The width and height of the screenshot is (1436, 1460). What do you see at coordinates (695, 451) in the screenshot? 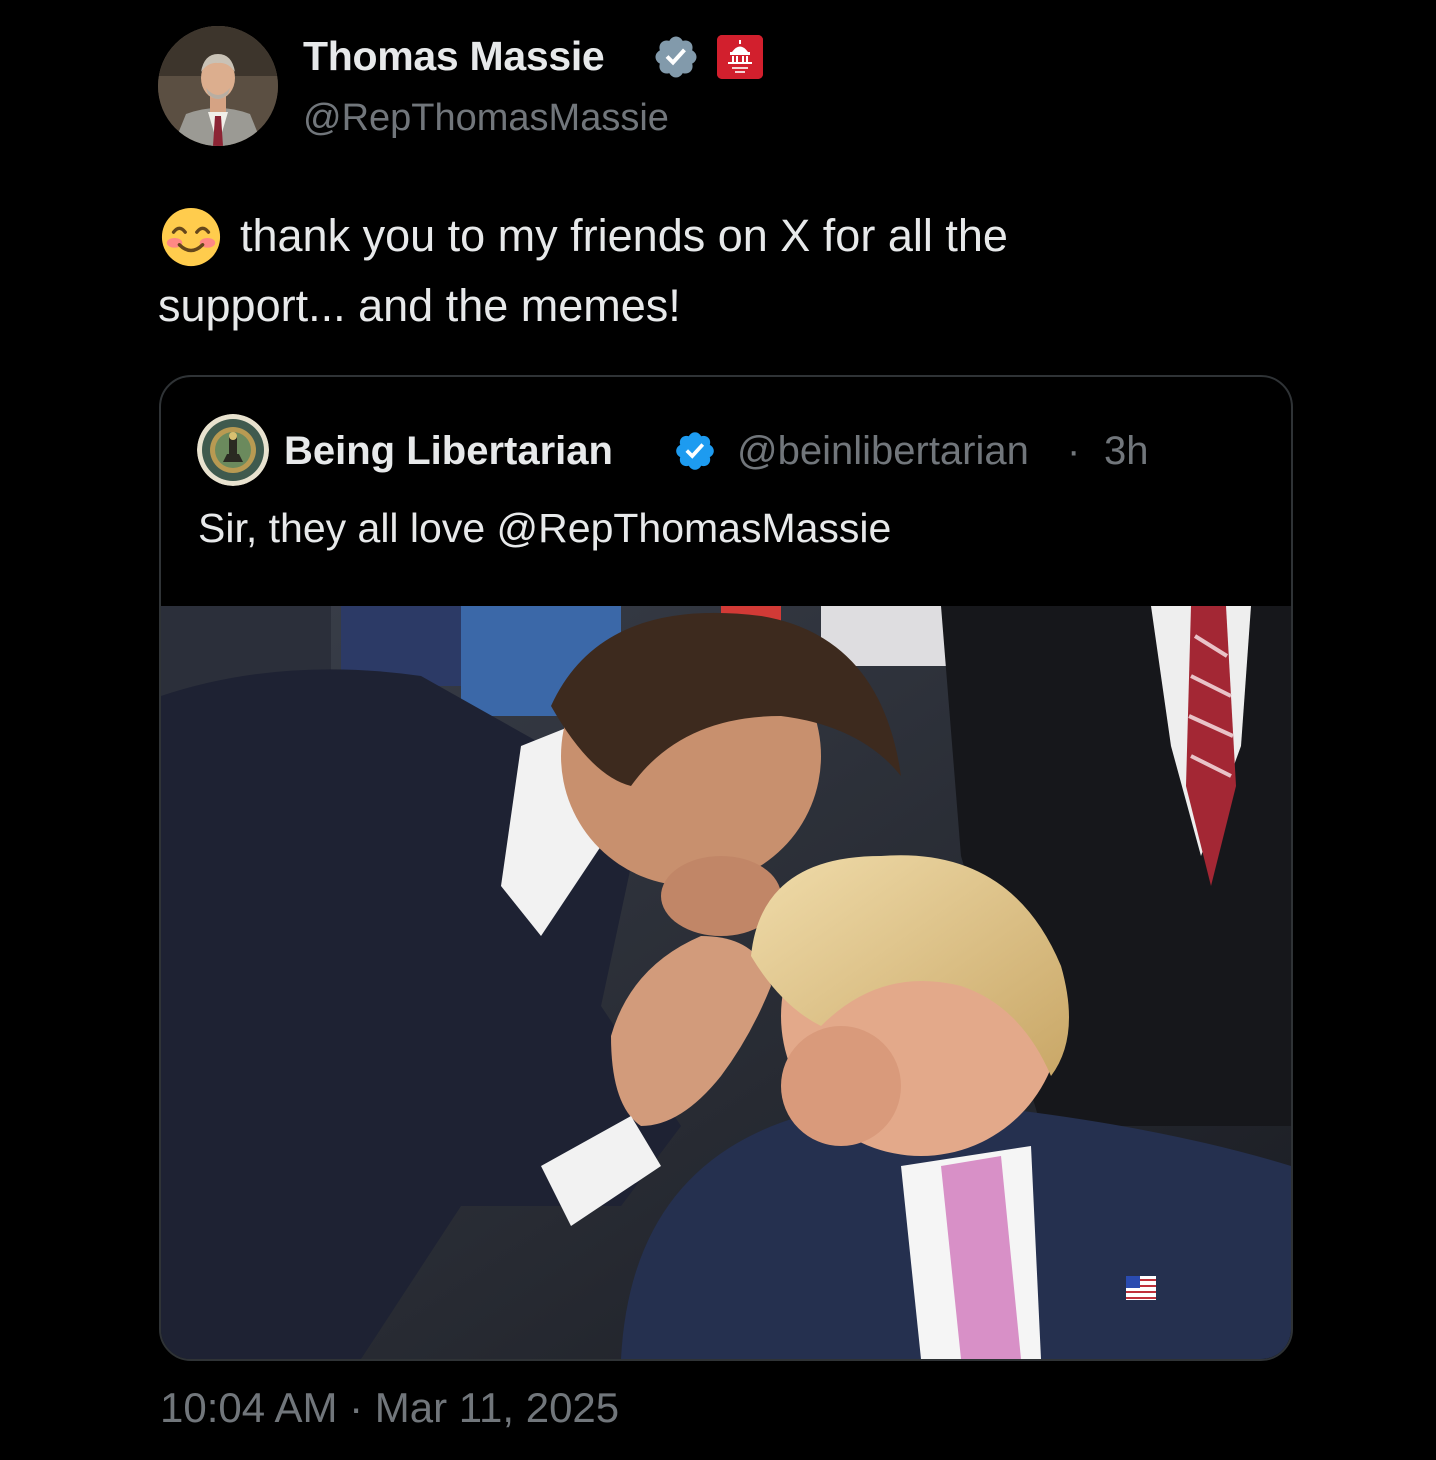
I see `quoted-verified-badge-icon` at bounding box center [695, 451].